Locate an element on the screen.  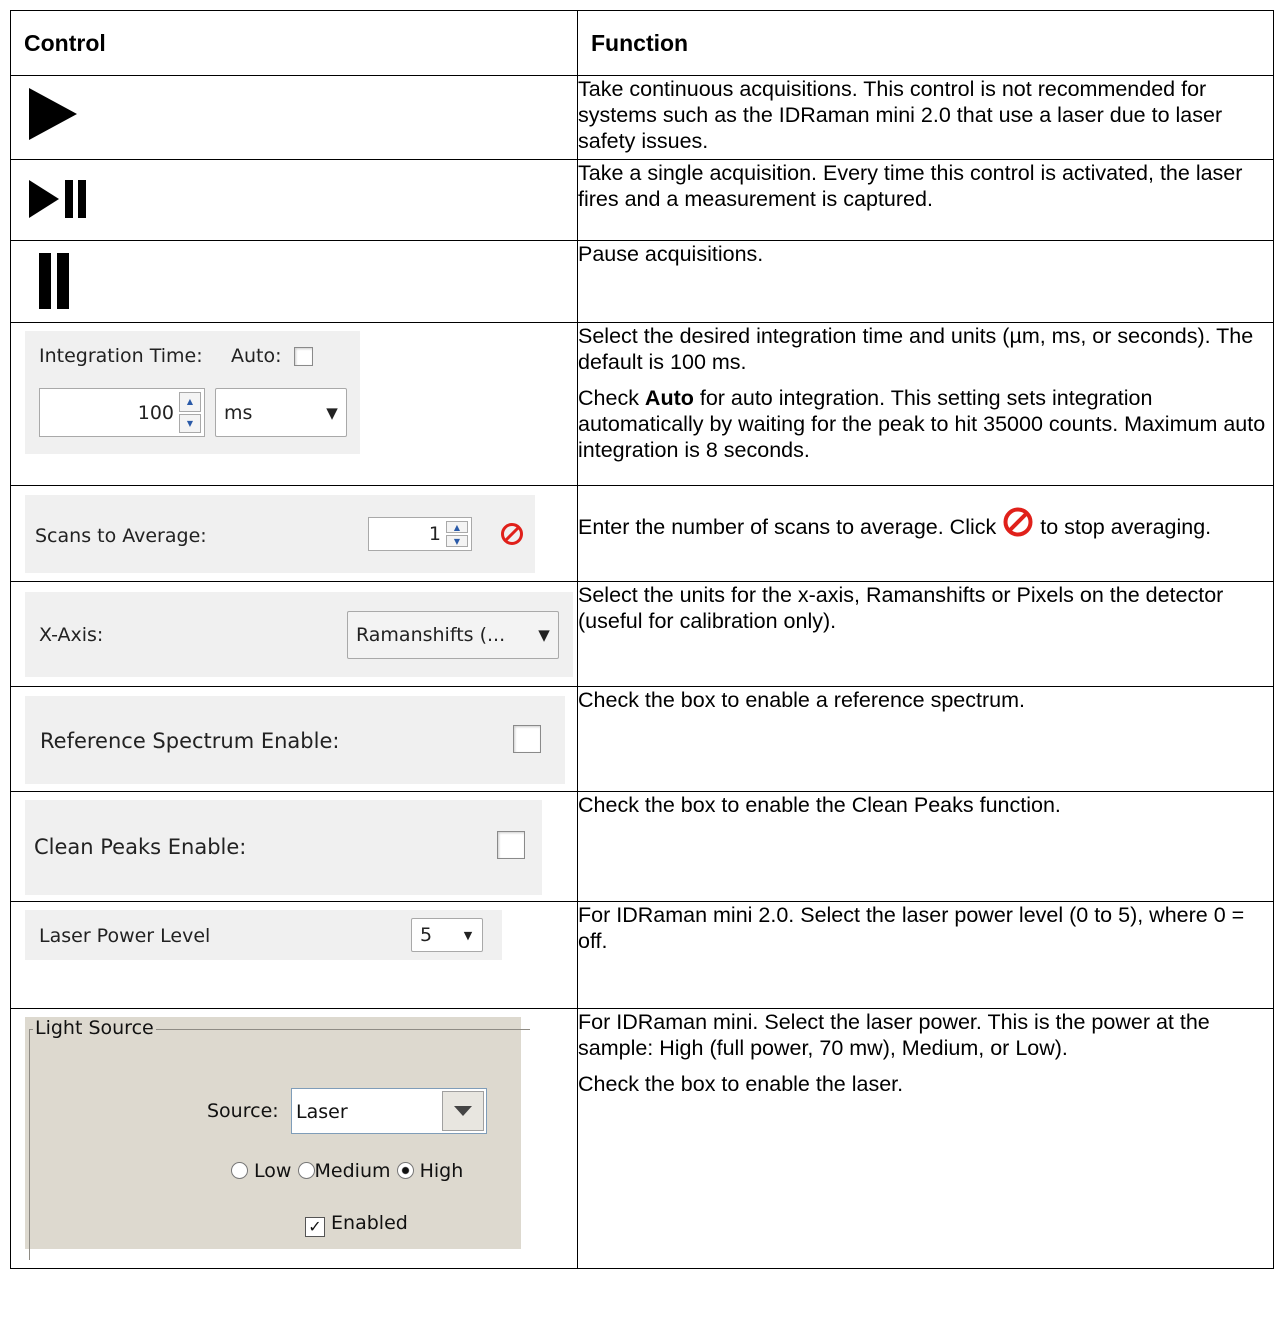
radio-selected-icon is located at coordinates (405, 1170).